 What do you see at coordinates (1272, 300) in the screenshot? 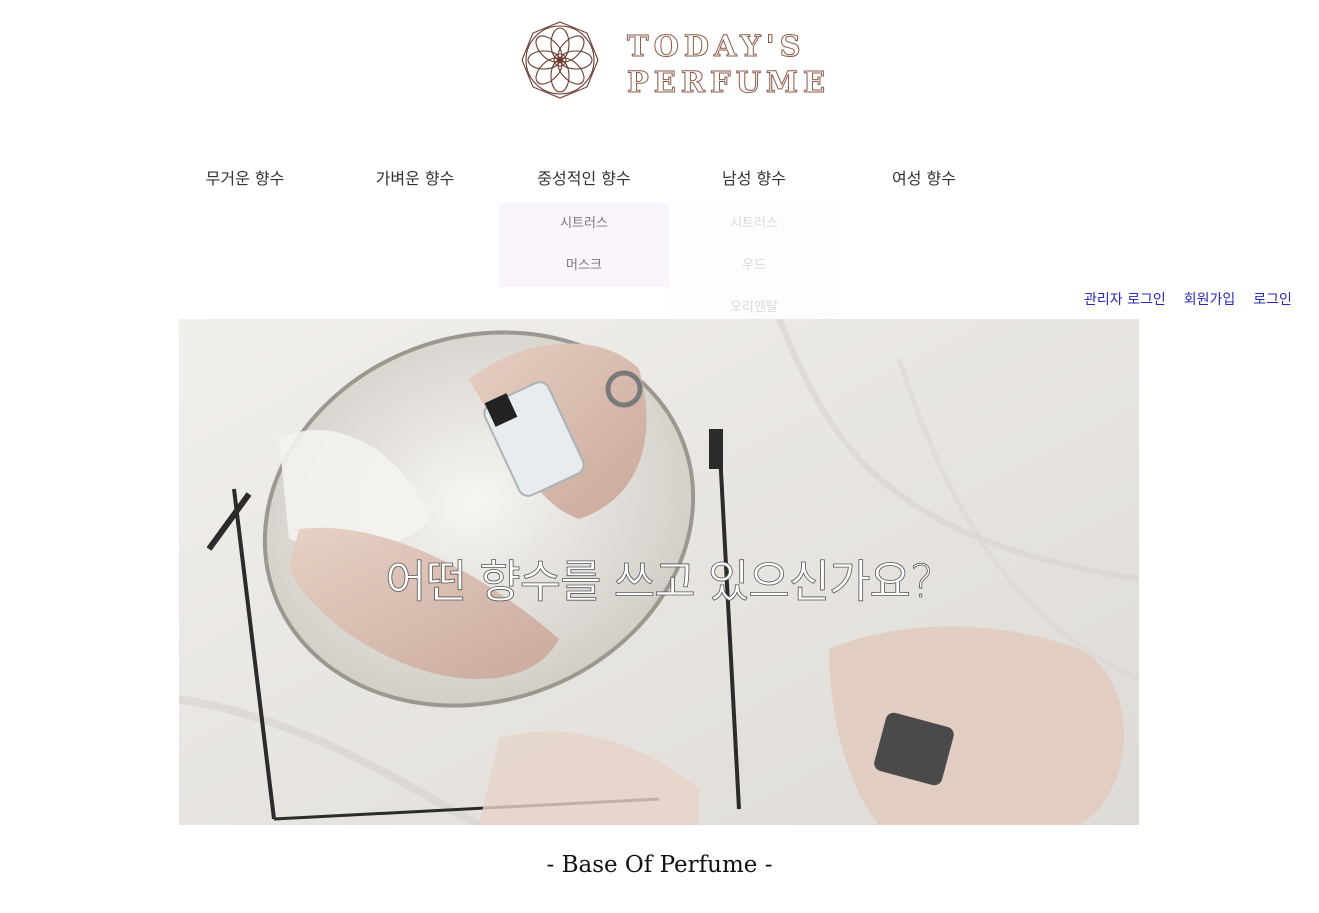
I see `login-link: 로그인` at bounding box center [1272, 300].